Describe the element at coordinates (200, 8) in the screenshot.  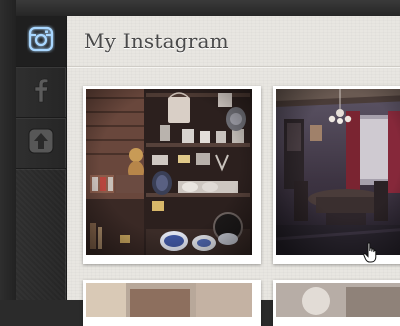
I see `window-frame-top` at that location.